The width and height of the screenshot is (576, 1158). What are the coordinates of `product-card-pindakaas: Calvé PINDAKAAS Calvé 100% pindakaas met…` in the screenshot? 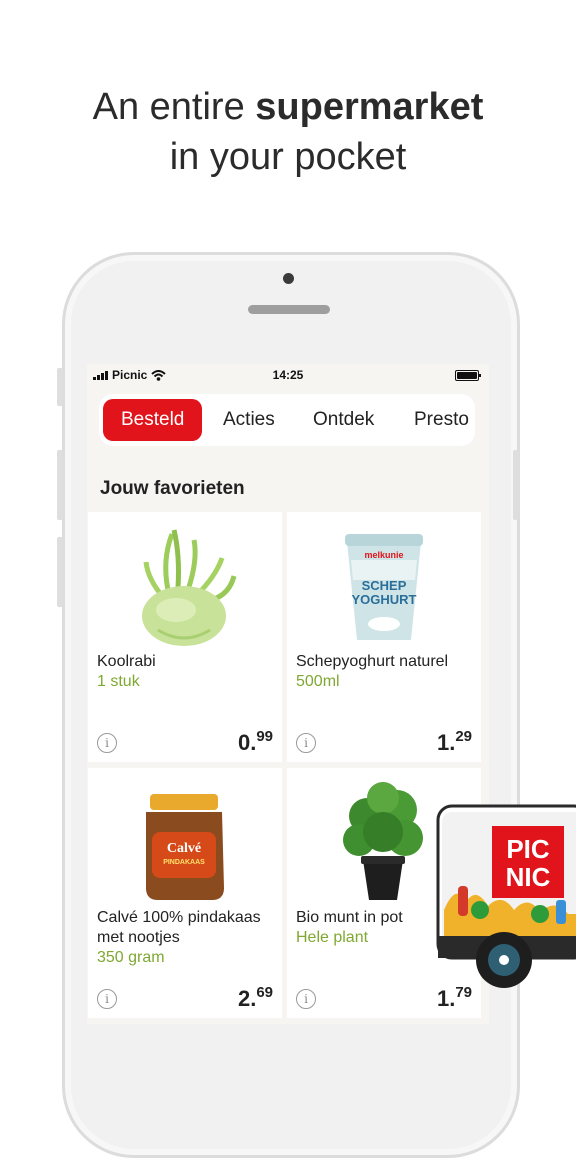 It's located at (185, 893).